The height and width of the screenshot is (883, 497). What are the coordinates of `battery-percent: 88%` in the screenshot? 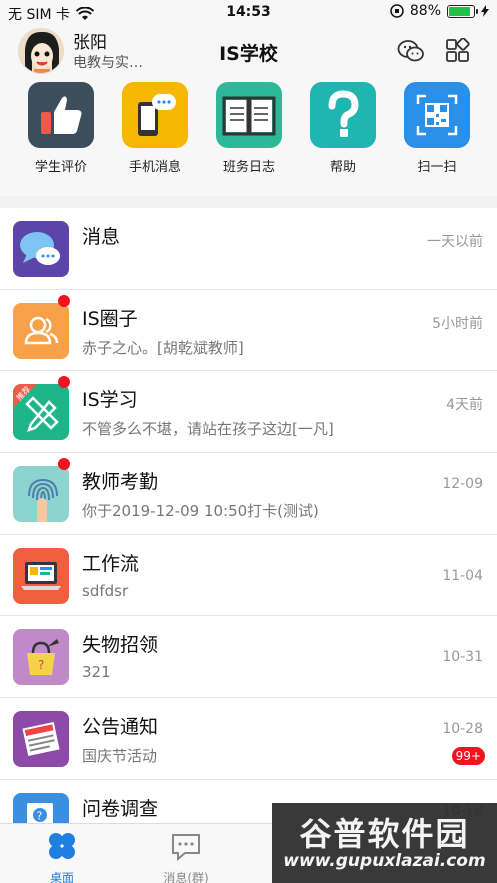 It's located at (425, 11).